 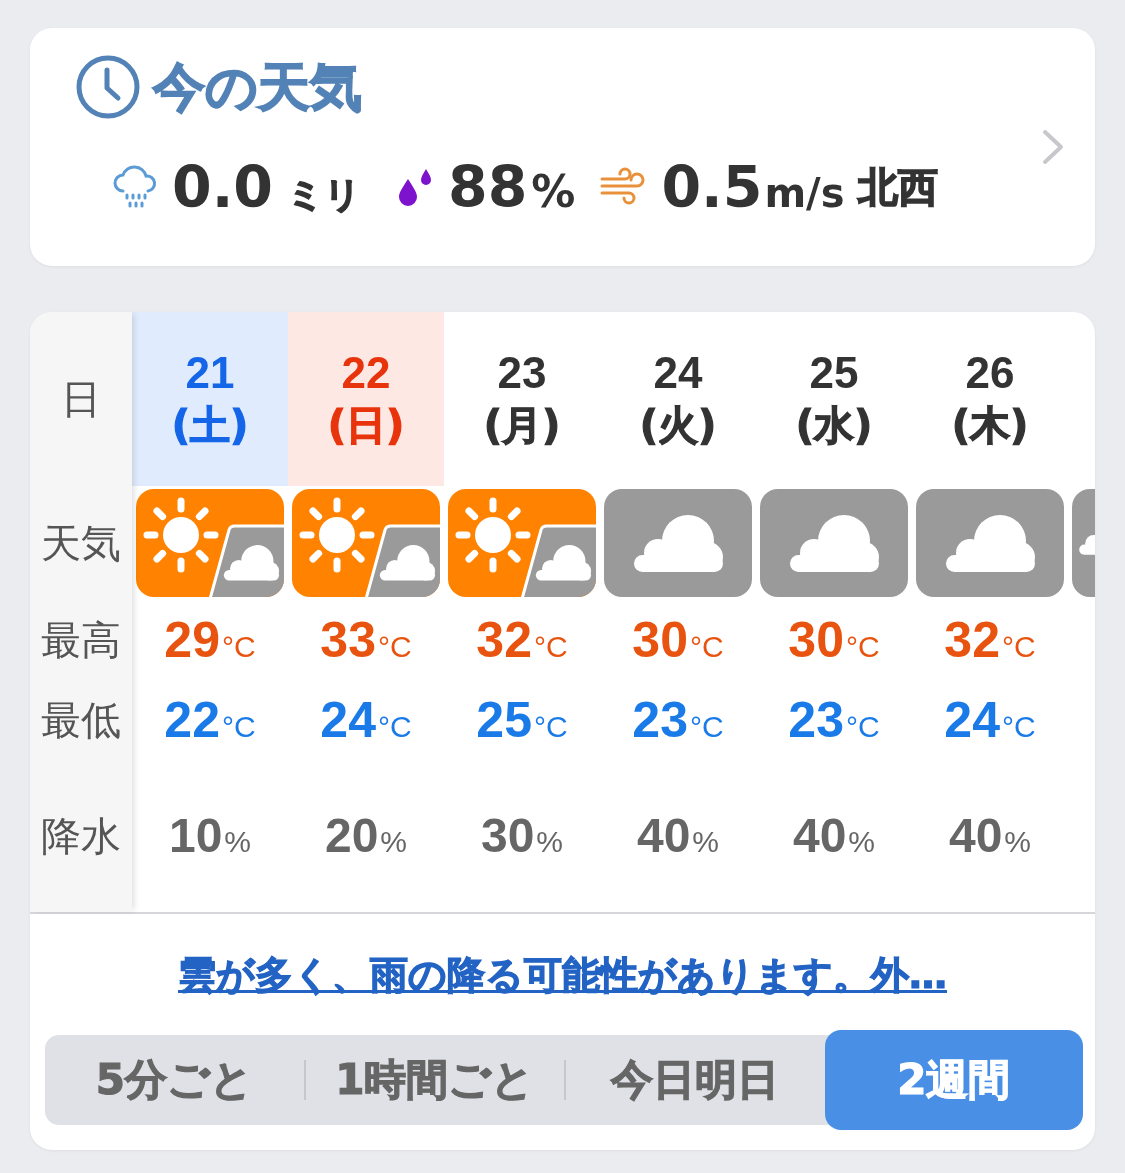 I want to click on current-weather-title: 今の天気, so click(x=257, y=87).